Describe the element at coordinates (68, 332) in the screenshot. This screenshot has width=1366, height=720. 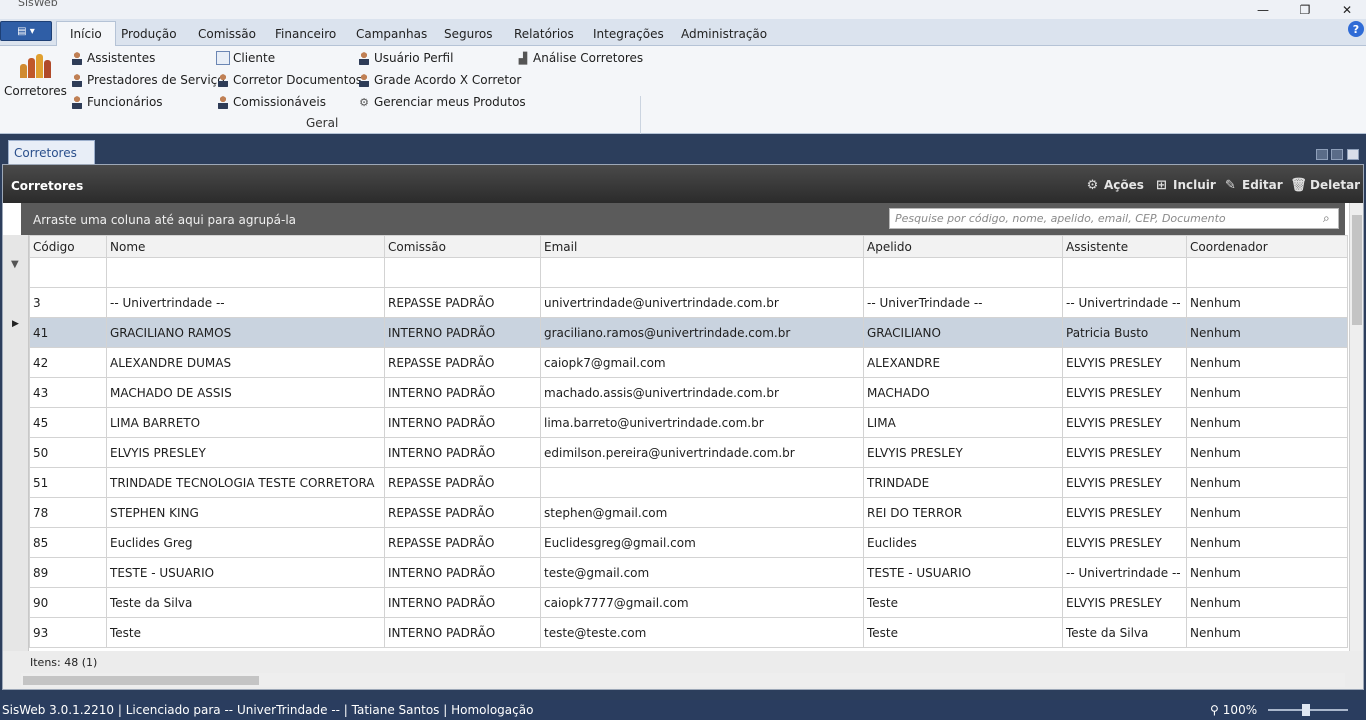
I see `table-cell: 41` at that location.